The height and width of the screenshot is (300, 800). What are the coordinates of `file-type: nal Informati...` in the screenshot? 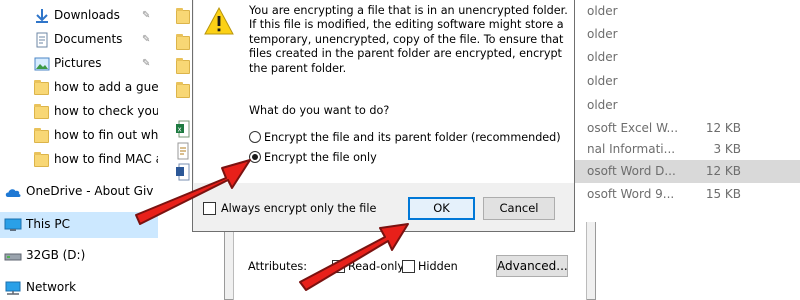 It's located at (631, 149).